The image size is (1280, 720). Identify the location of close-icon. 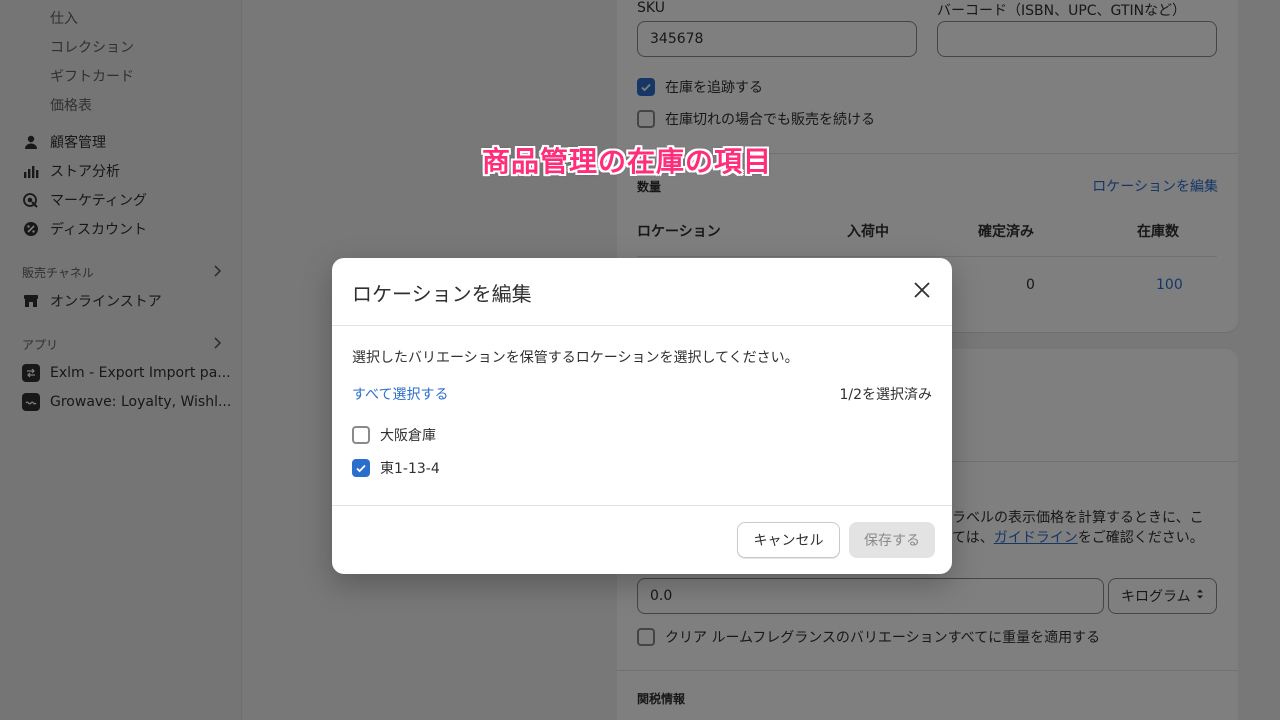
(922, 292).